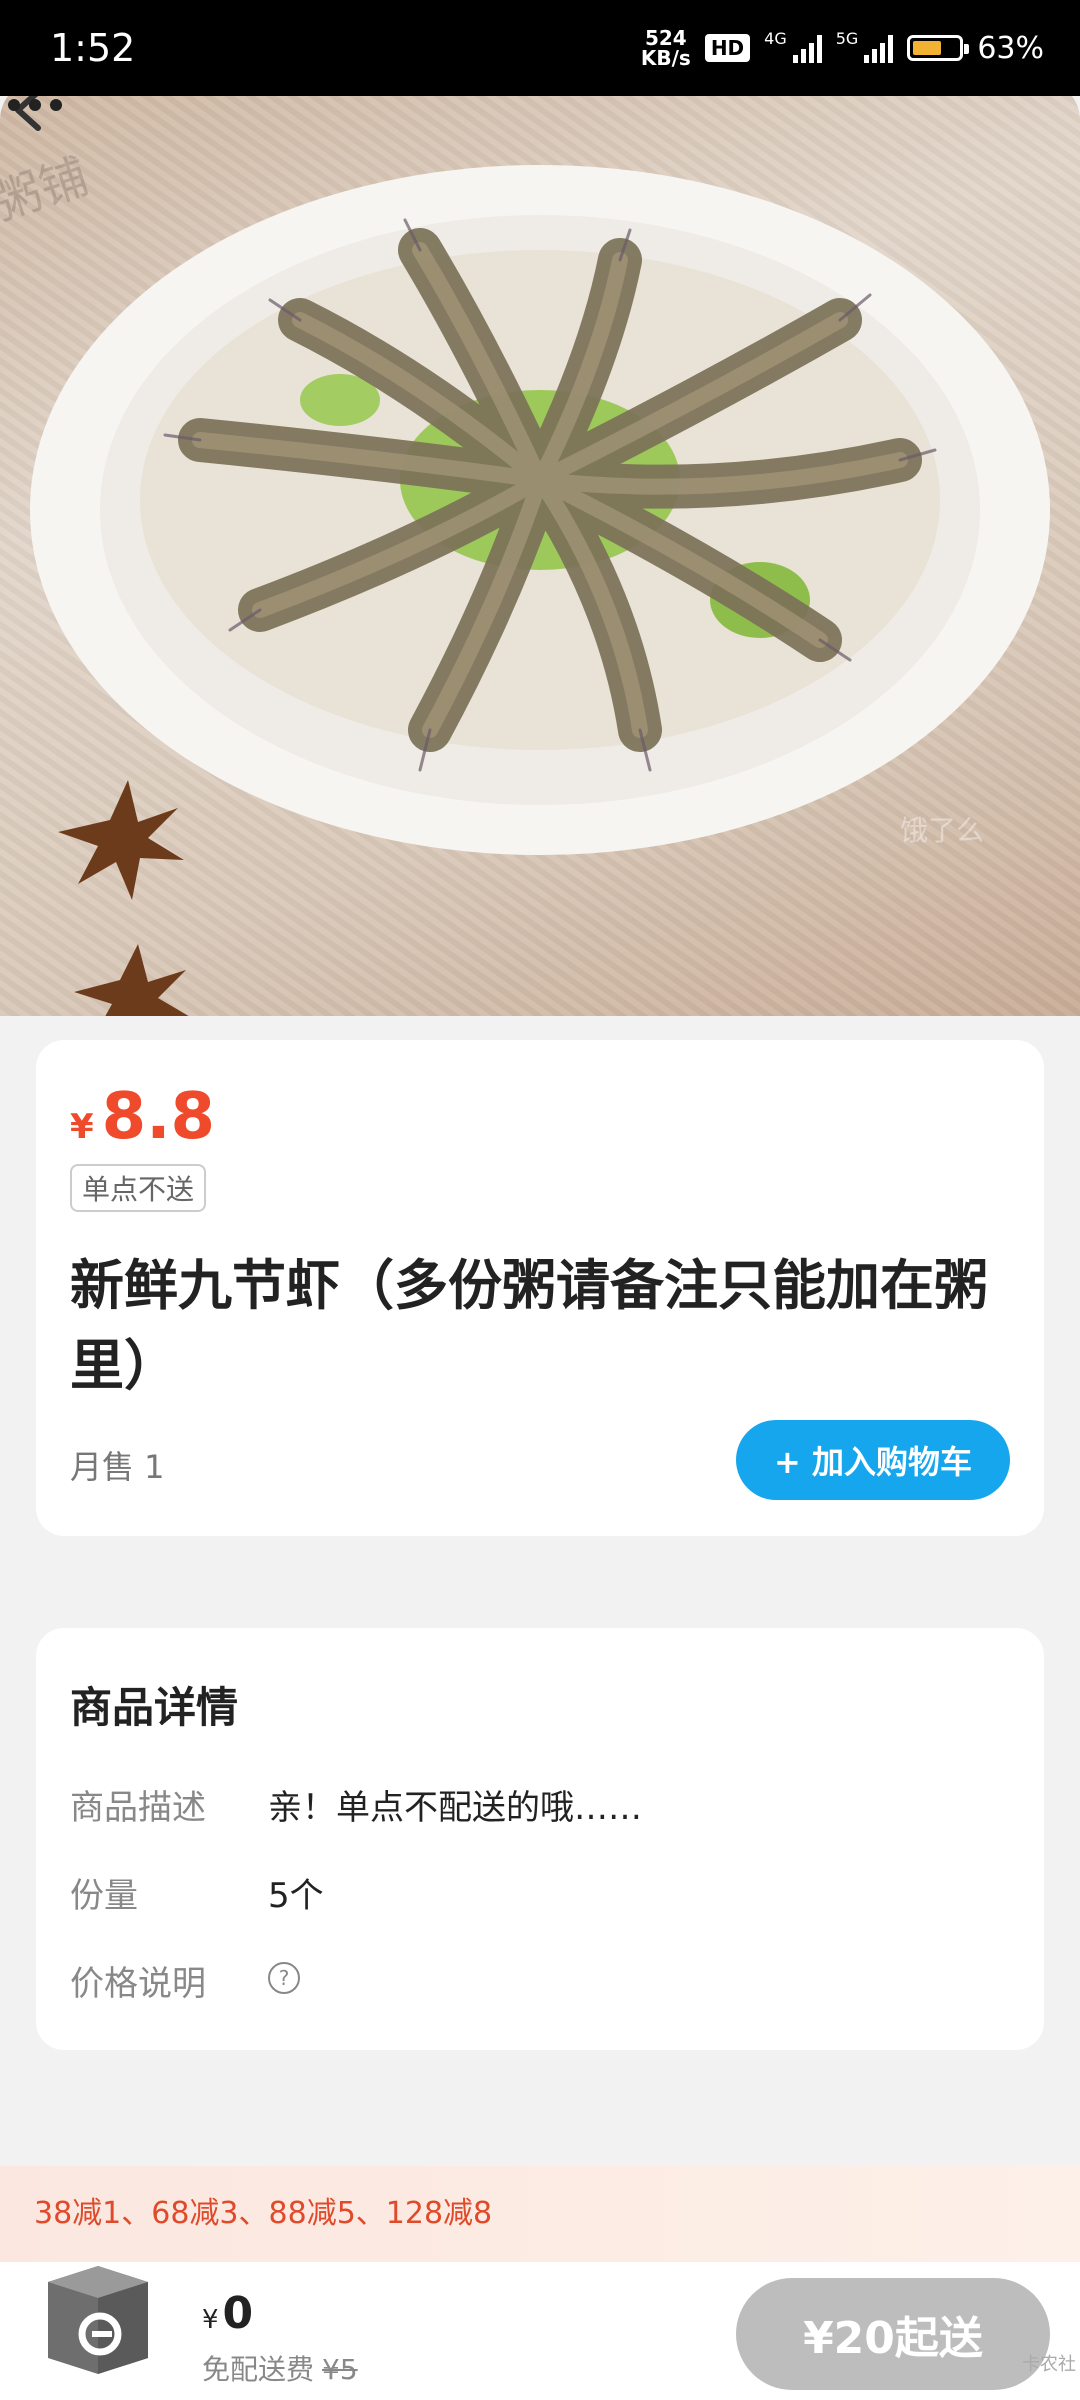 This screenshot has height=2400, width=1080. I want to click on svg-text: 饿了么, so click(942, 830).